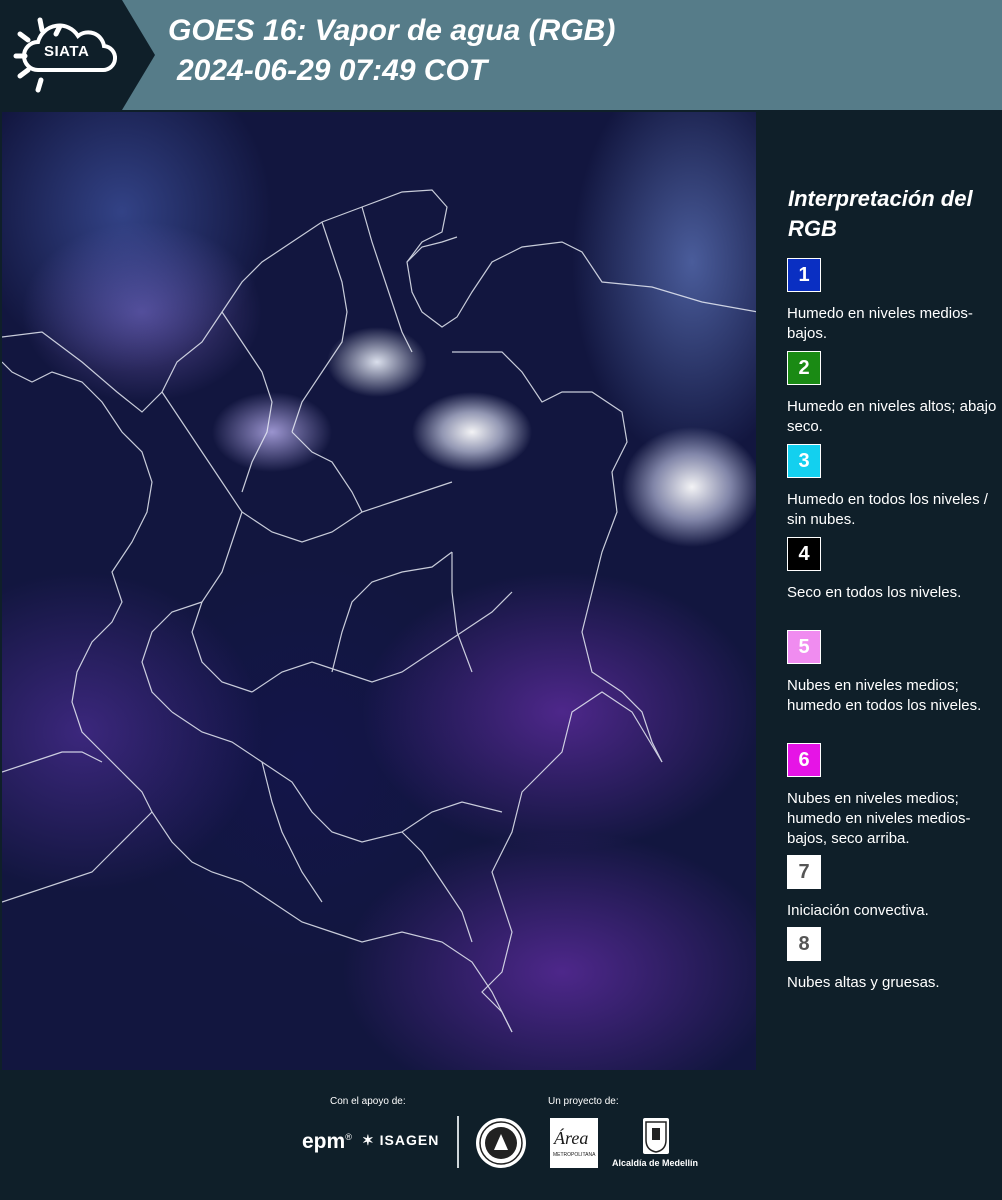 Image resolution: width=1002 pixels, height=1200 pixels. Describe the element at coordinates (804, 760) in the screenshot. I see `legend-swatch: 6` at that location.